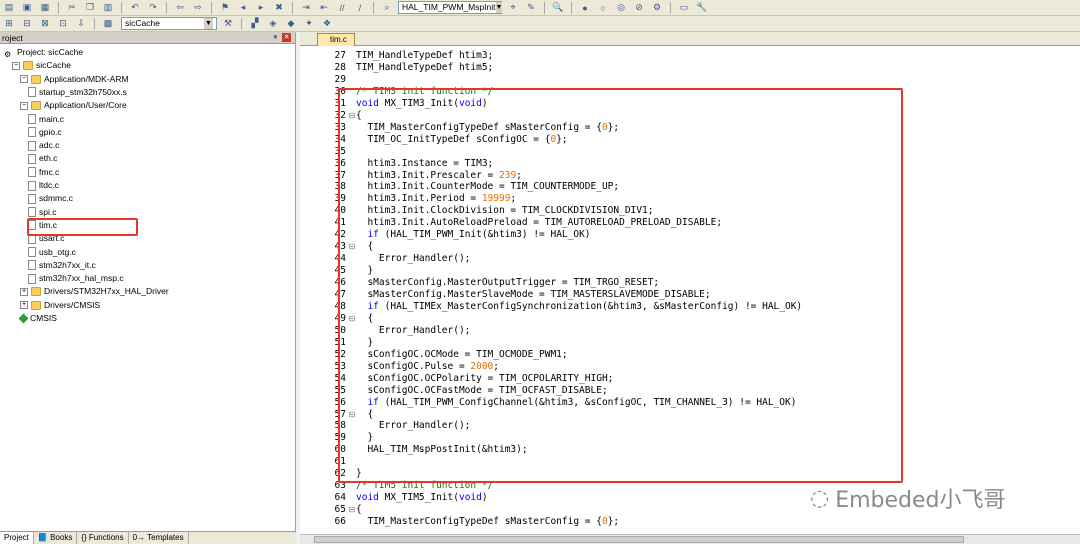 Image resolution: width=1080 pixels, height=544 pixels. Describe the element at coordinates (342, 8) in the screenshot. I see `comment-icon: //` at that location.